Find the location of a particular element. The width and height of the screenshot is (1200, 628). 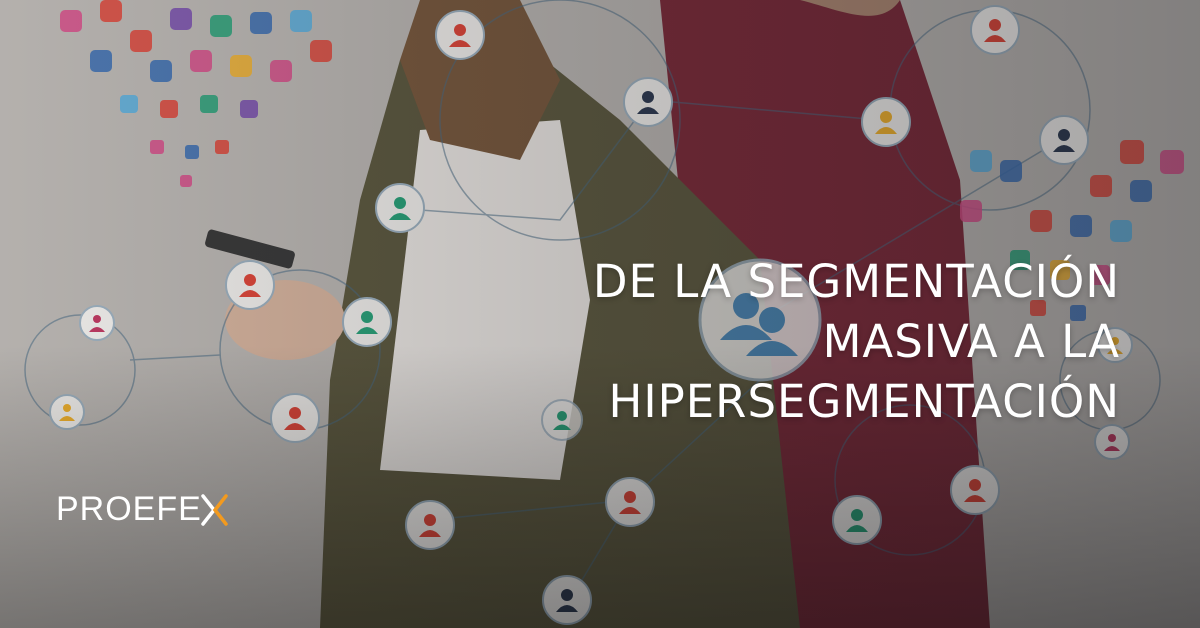

headline-line-1: DE LA SEGMENTACIÓN is located at coordinates (856, 281).